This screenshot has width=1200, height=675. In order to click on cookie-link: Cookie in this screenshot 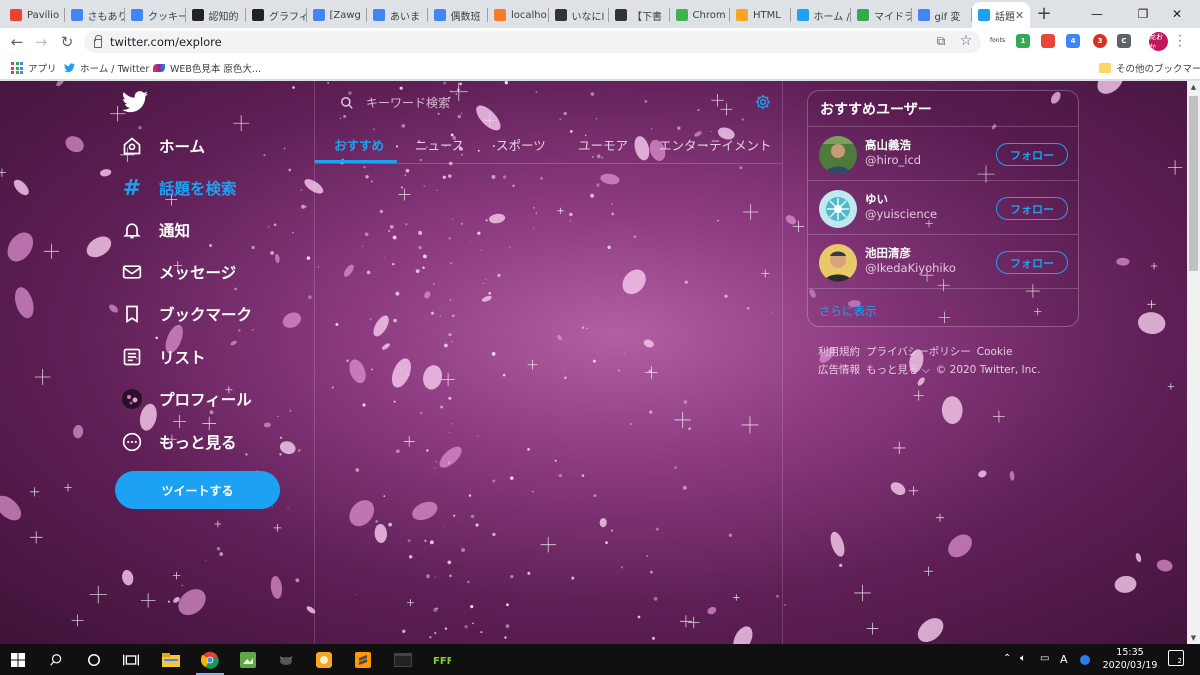, I will do `click(995, 352)`.